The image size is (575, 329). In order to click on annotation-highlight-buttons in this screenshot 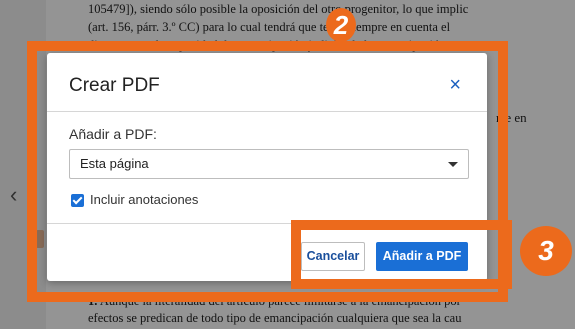, I will do `click(401, 254)`.